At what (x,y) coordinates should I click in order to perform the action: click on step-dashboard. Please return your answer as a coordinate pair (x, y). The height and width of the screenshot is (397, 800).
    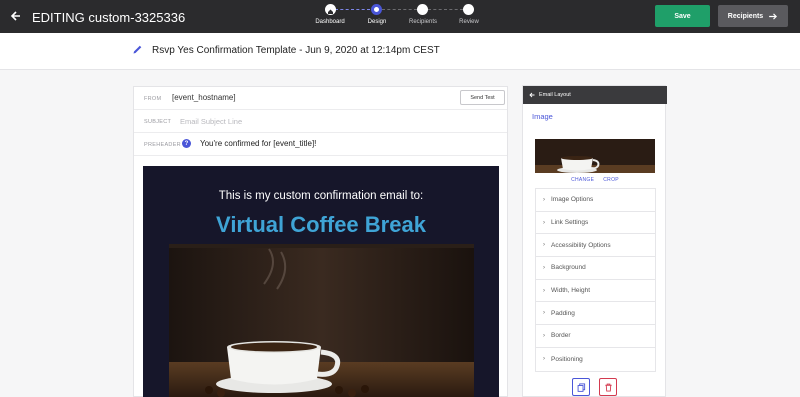
    Looking at the image, I should click on (330, 9).